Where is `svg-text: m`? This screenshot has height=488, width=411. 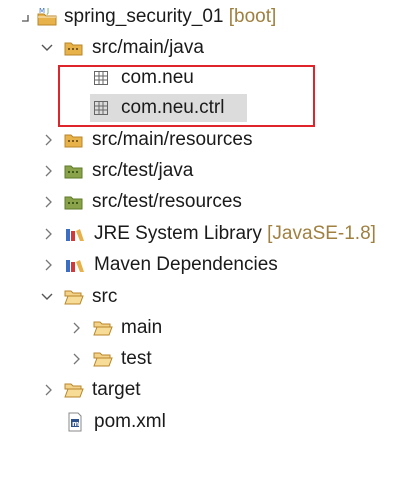 svg-text: m is located at coordinates (75, 424).